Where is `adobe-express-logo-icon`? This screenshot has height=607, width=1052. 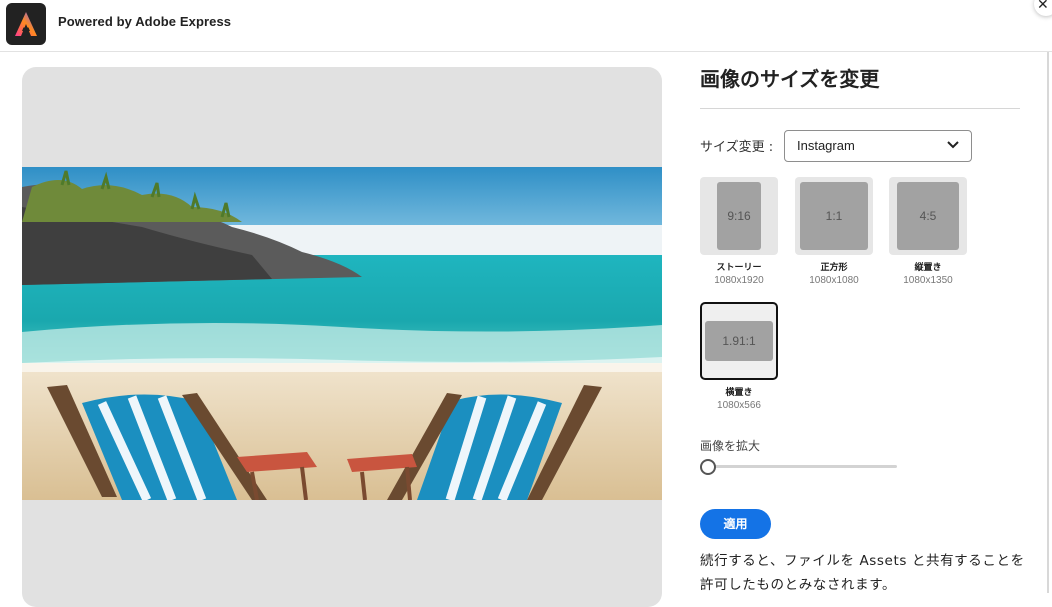
adobe-express-logo-icon is located at coordinates (26, 24).